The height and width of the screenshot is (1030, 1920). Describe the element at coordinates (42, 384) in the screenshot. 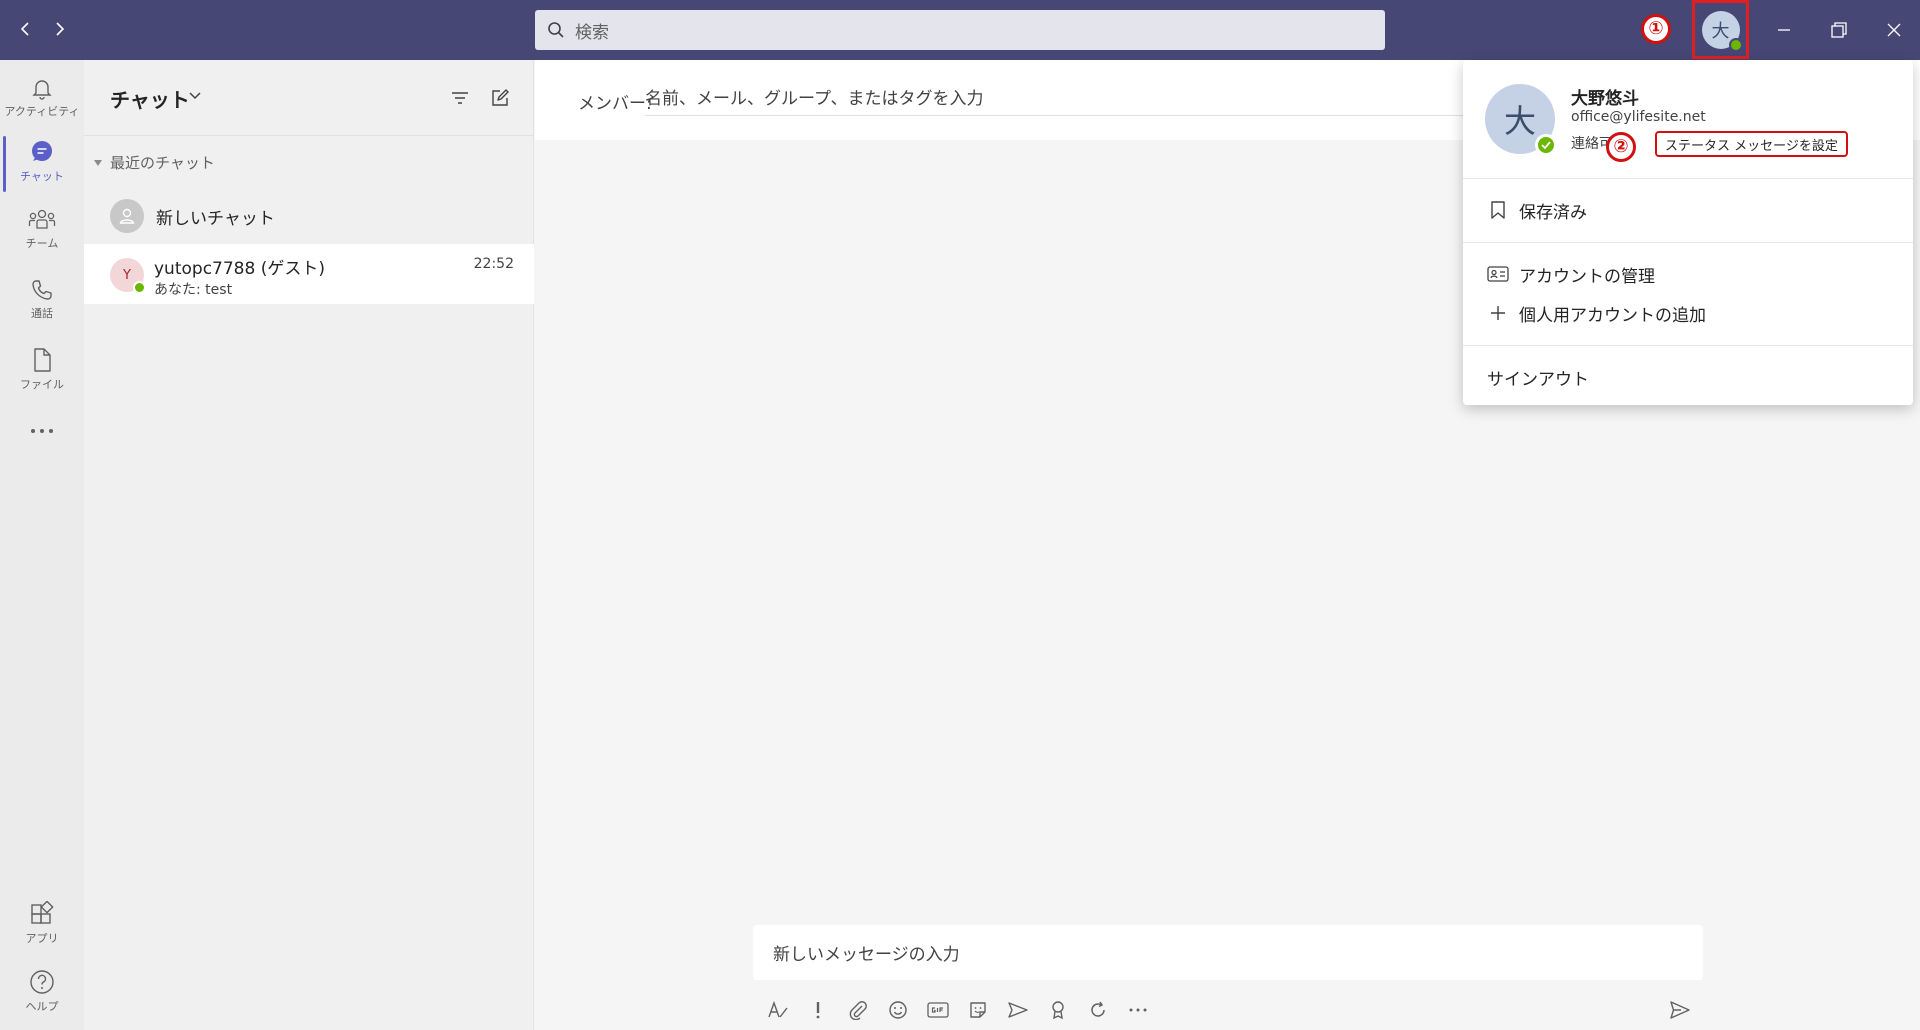

I see `rail-item-label: ファイル` at that location.